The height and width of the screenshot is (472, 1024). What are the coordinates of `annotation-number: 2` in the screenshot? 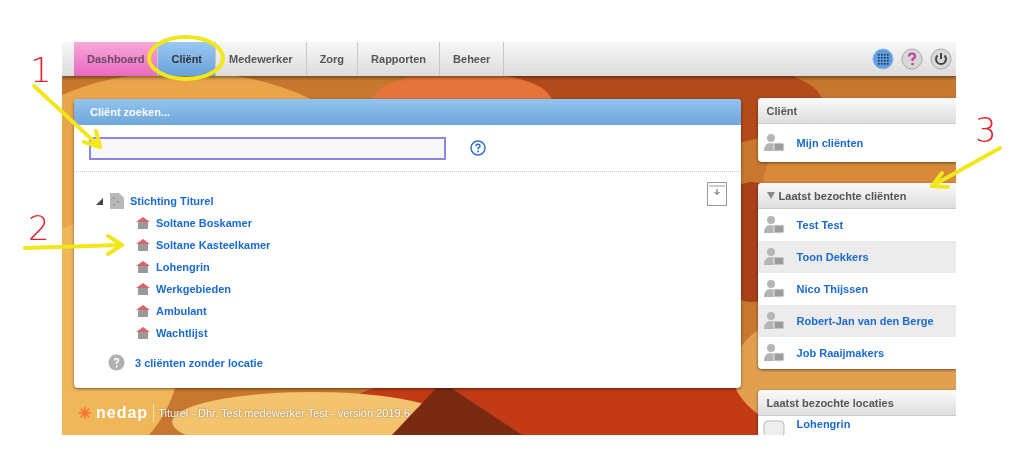 It's located at (39, 228).